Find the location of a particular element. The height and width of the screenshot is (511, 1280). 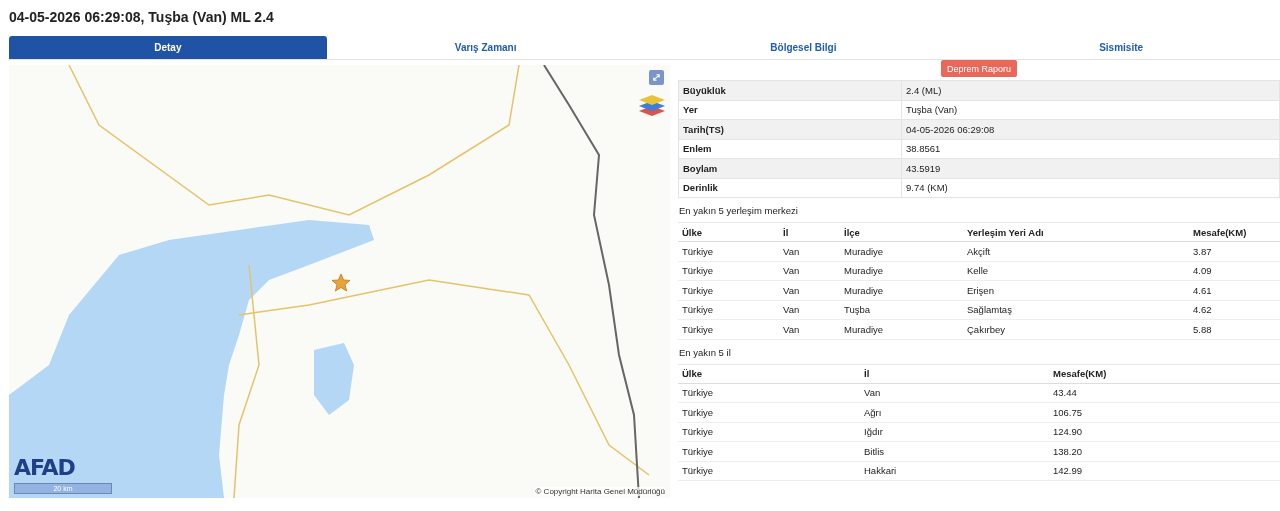

table-cell: Boylam is located at coordinates (790, 168).